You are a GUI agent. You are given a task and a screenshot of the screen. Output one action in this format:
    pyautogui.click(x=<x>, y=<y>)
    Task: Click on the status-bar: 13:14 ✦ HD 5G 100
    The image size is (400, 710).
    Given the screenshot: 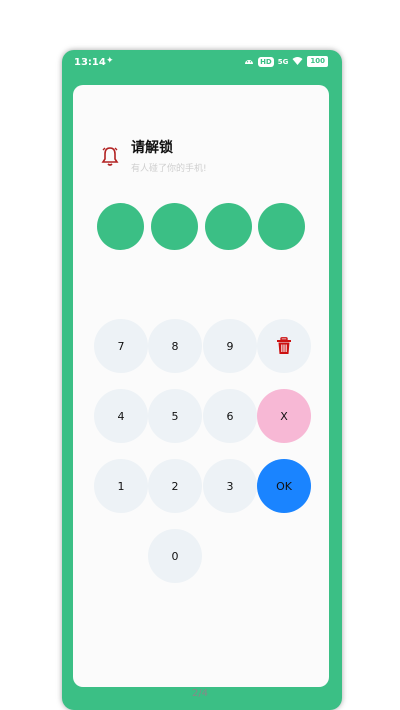 What is the action you would take?
    pyautogui.click(x=202, y=63)
    